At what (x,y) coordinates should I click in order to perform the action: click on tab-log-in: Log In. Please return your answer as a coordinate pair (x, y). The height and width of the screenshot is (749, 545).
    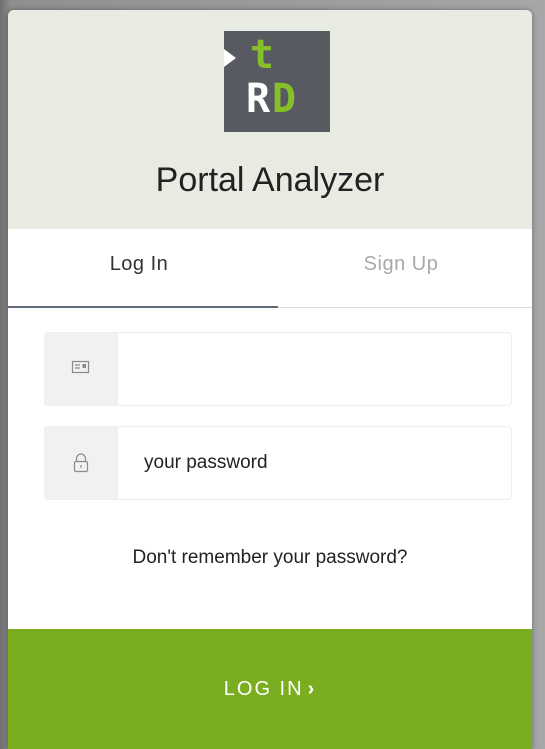
    Looking at the image, I should click on (139, 268).